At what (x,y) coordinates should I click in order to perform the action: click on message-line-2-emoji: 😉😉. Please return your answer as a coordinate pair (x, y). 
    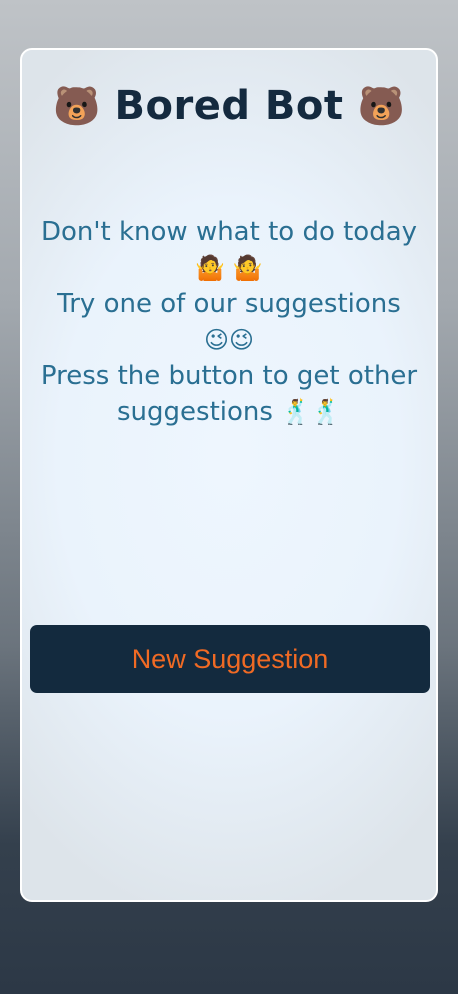
    Looking at the image, I should click on (229, 340).